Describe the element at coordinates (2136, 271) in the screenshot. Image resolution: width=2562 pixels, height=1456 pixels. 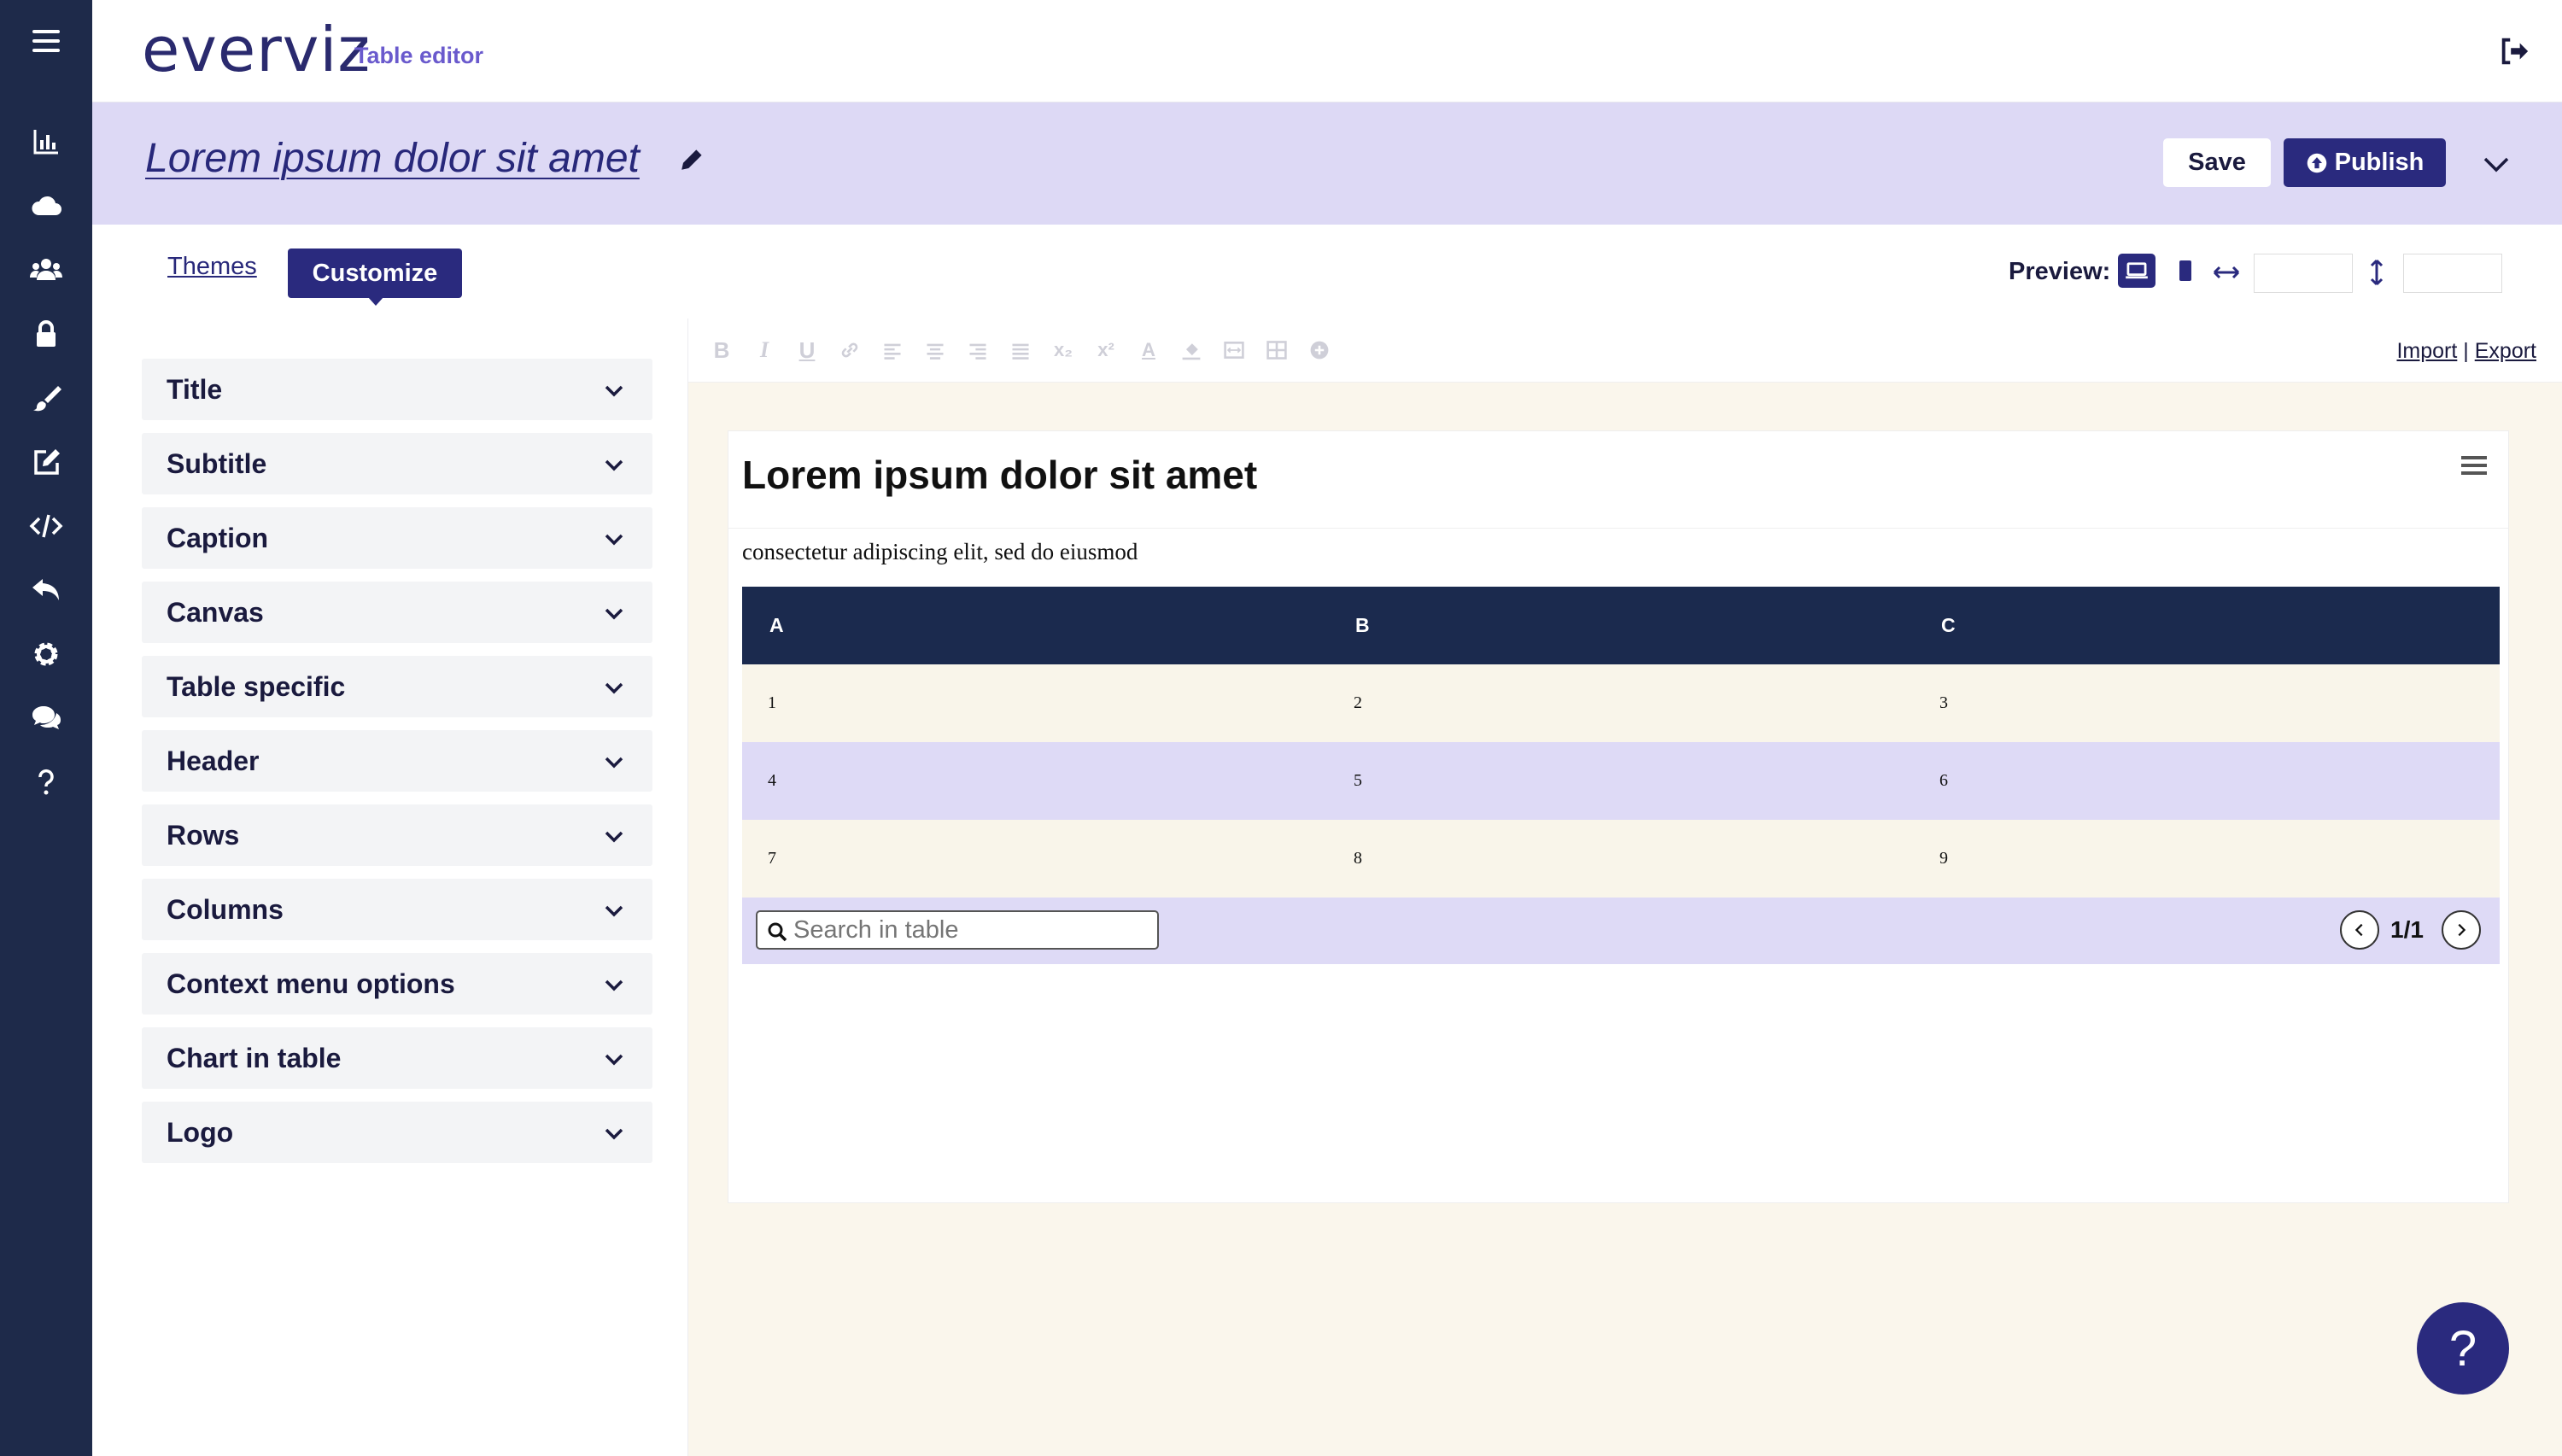
I see `desktop-preview-icon` at that location.